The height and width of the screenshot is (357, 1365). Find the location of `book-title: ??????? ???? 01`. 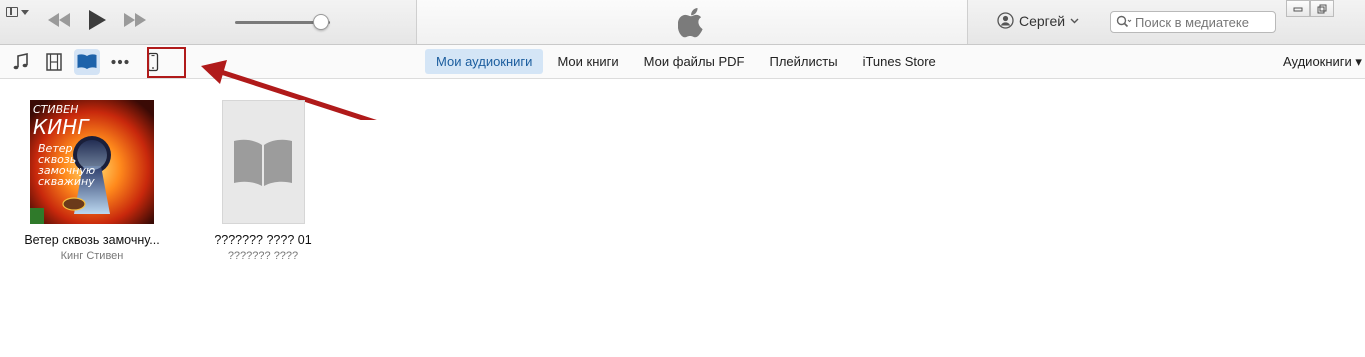

book-title: ??????? ???? 01 is located at coordinates (263, 240).